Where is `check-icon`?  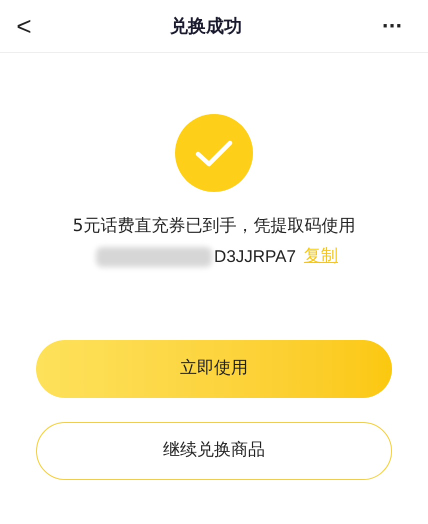 check-icon is located at coordinates (214, 153).